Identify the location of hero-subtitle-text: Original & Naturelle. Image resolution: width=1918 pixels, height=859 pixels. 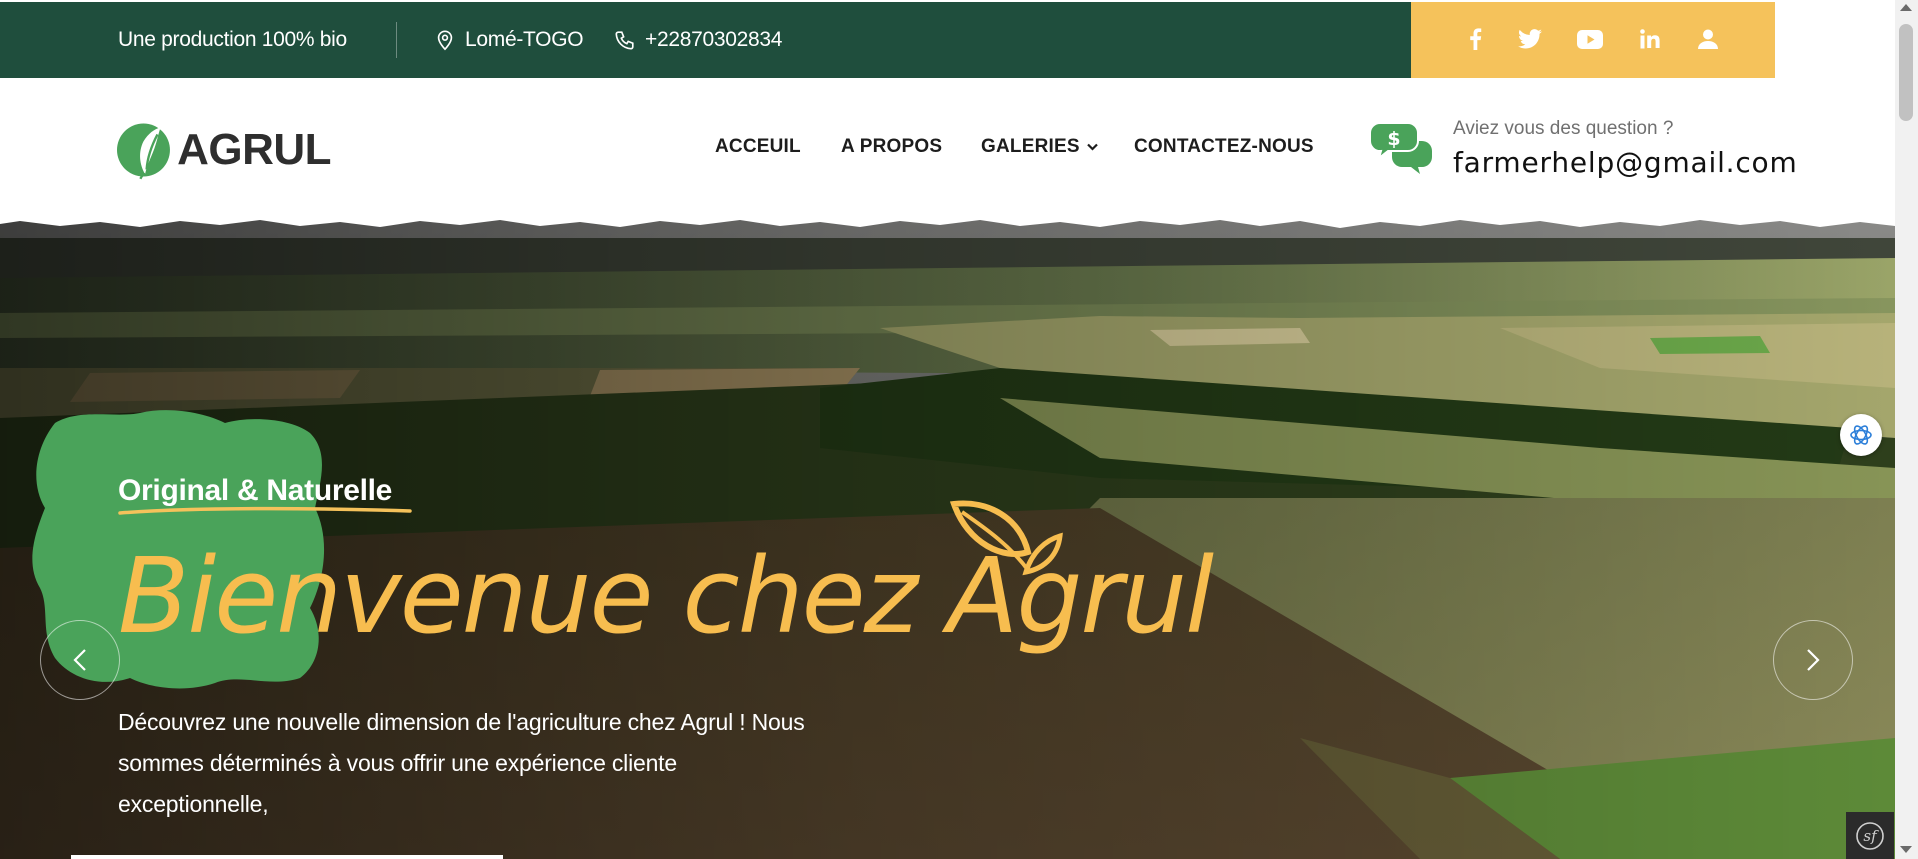
(255, 490).